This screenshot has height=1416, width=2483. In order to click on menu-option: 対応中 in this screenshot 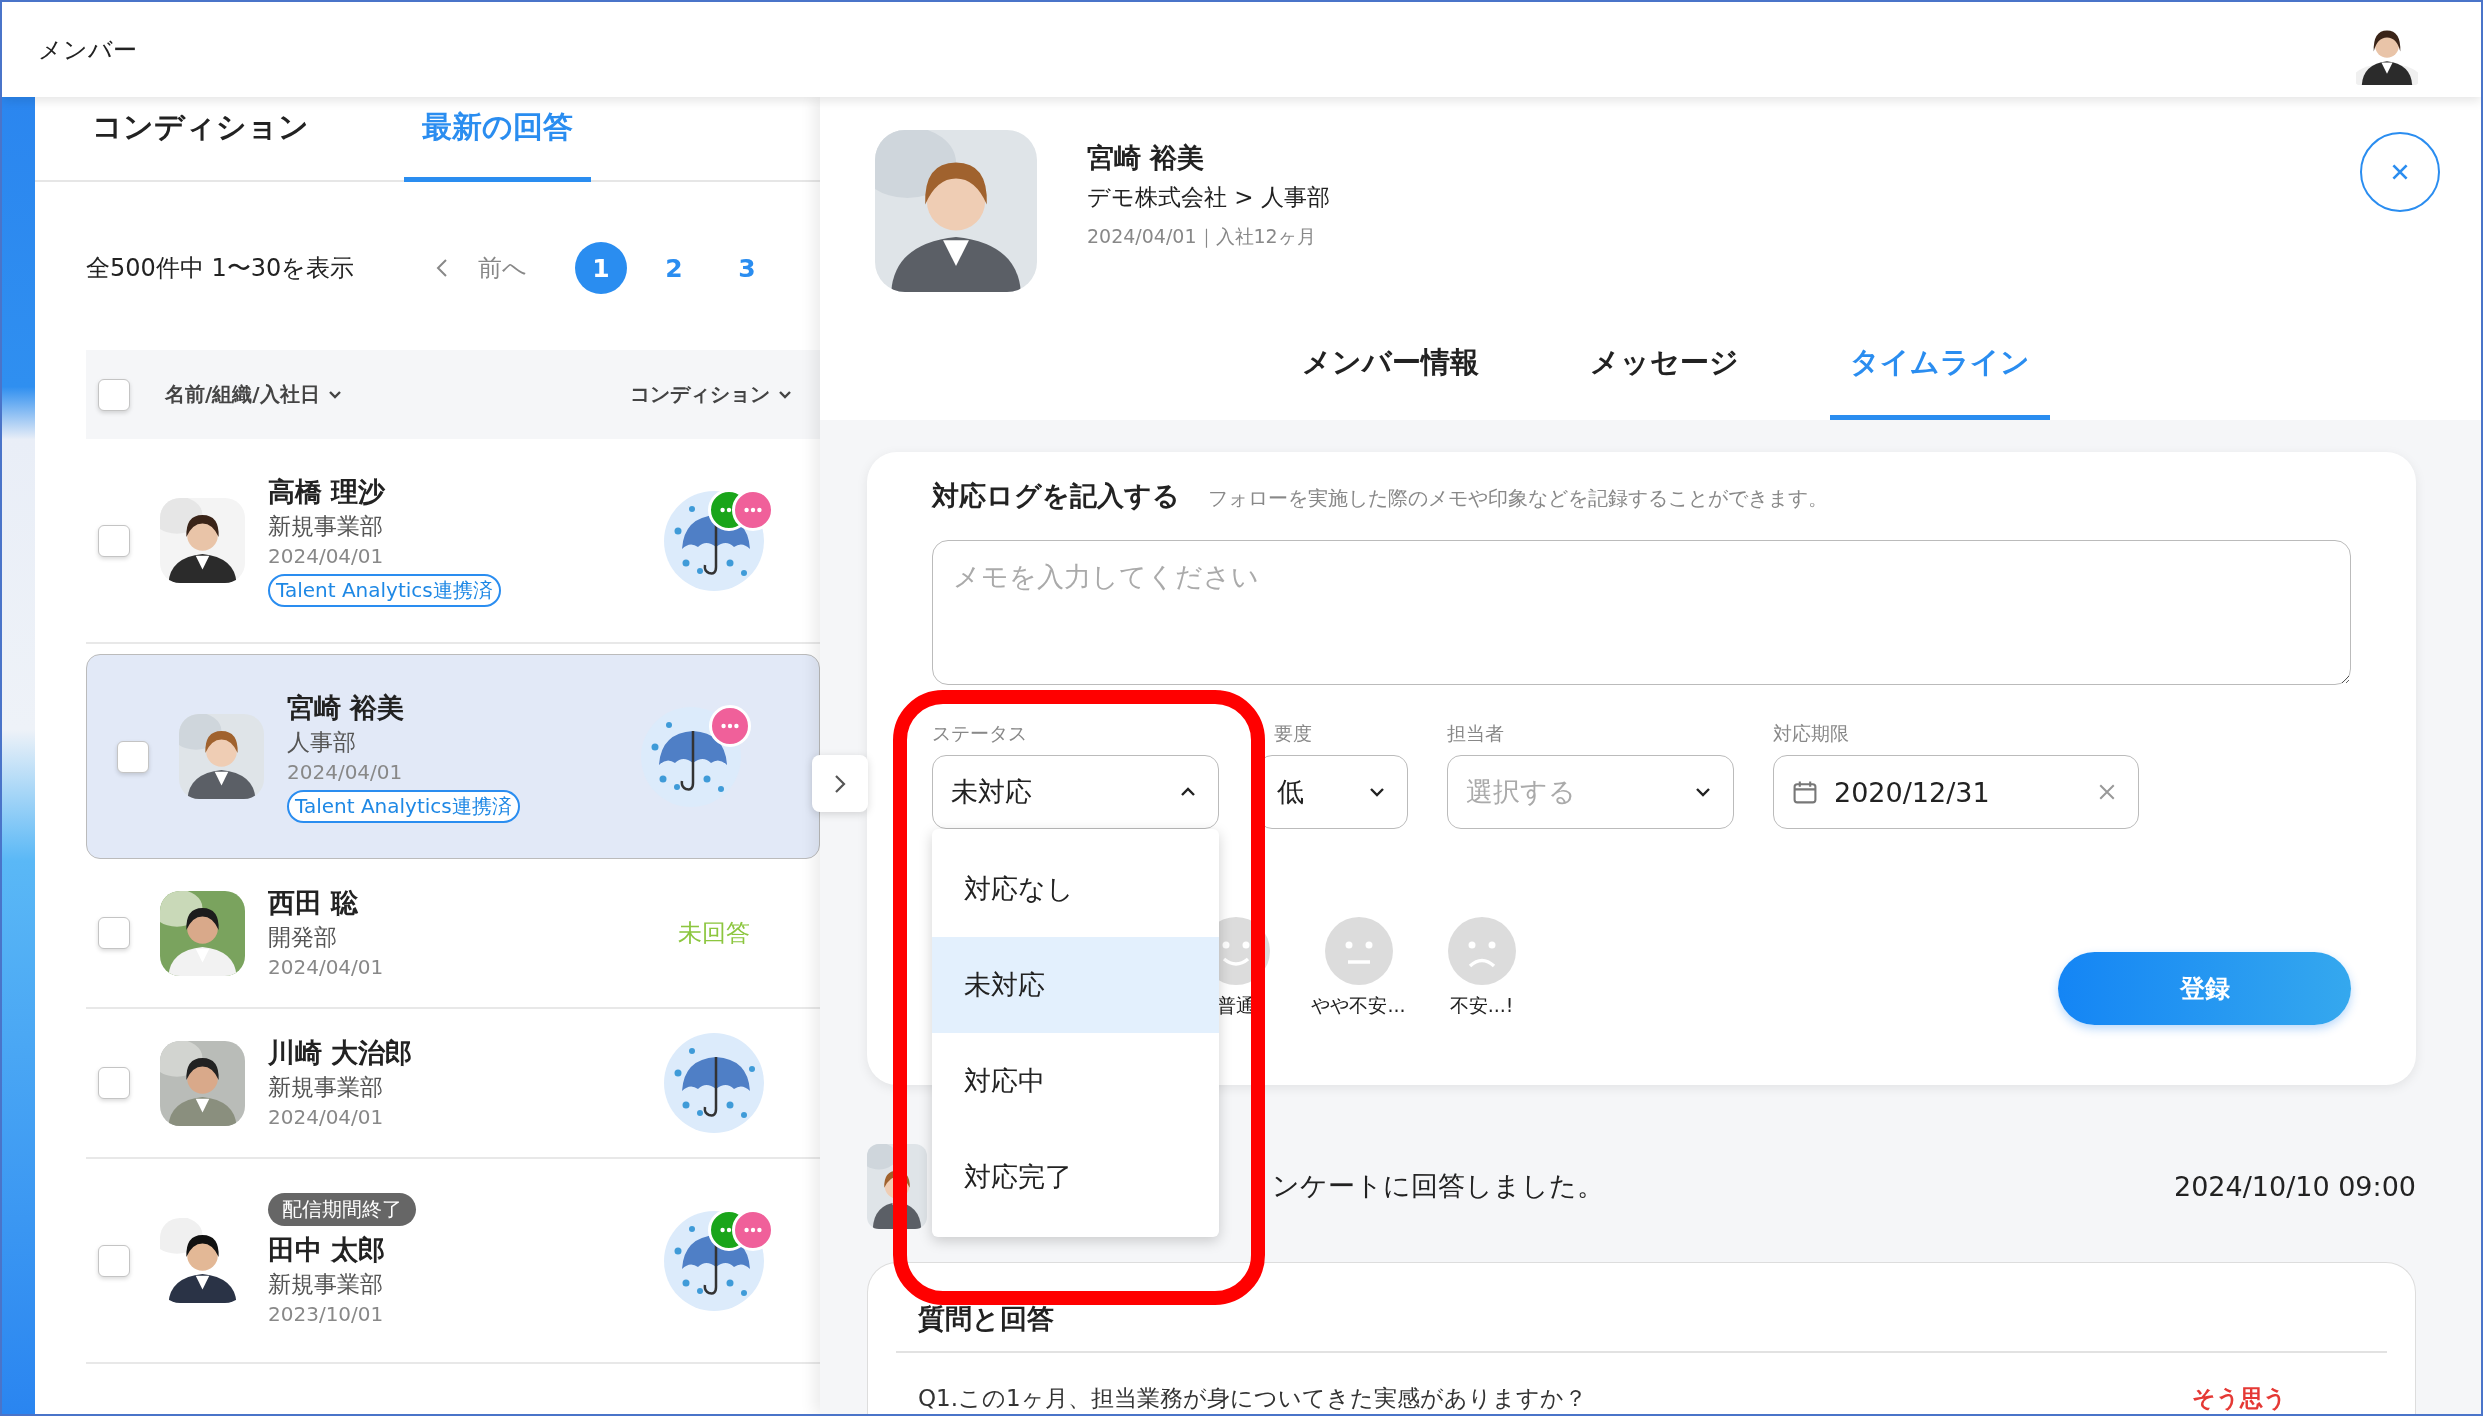, I will do `click(1075, 1081)`.